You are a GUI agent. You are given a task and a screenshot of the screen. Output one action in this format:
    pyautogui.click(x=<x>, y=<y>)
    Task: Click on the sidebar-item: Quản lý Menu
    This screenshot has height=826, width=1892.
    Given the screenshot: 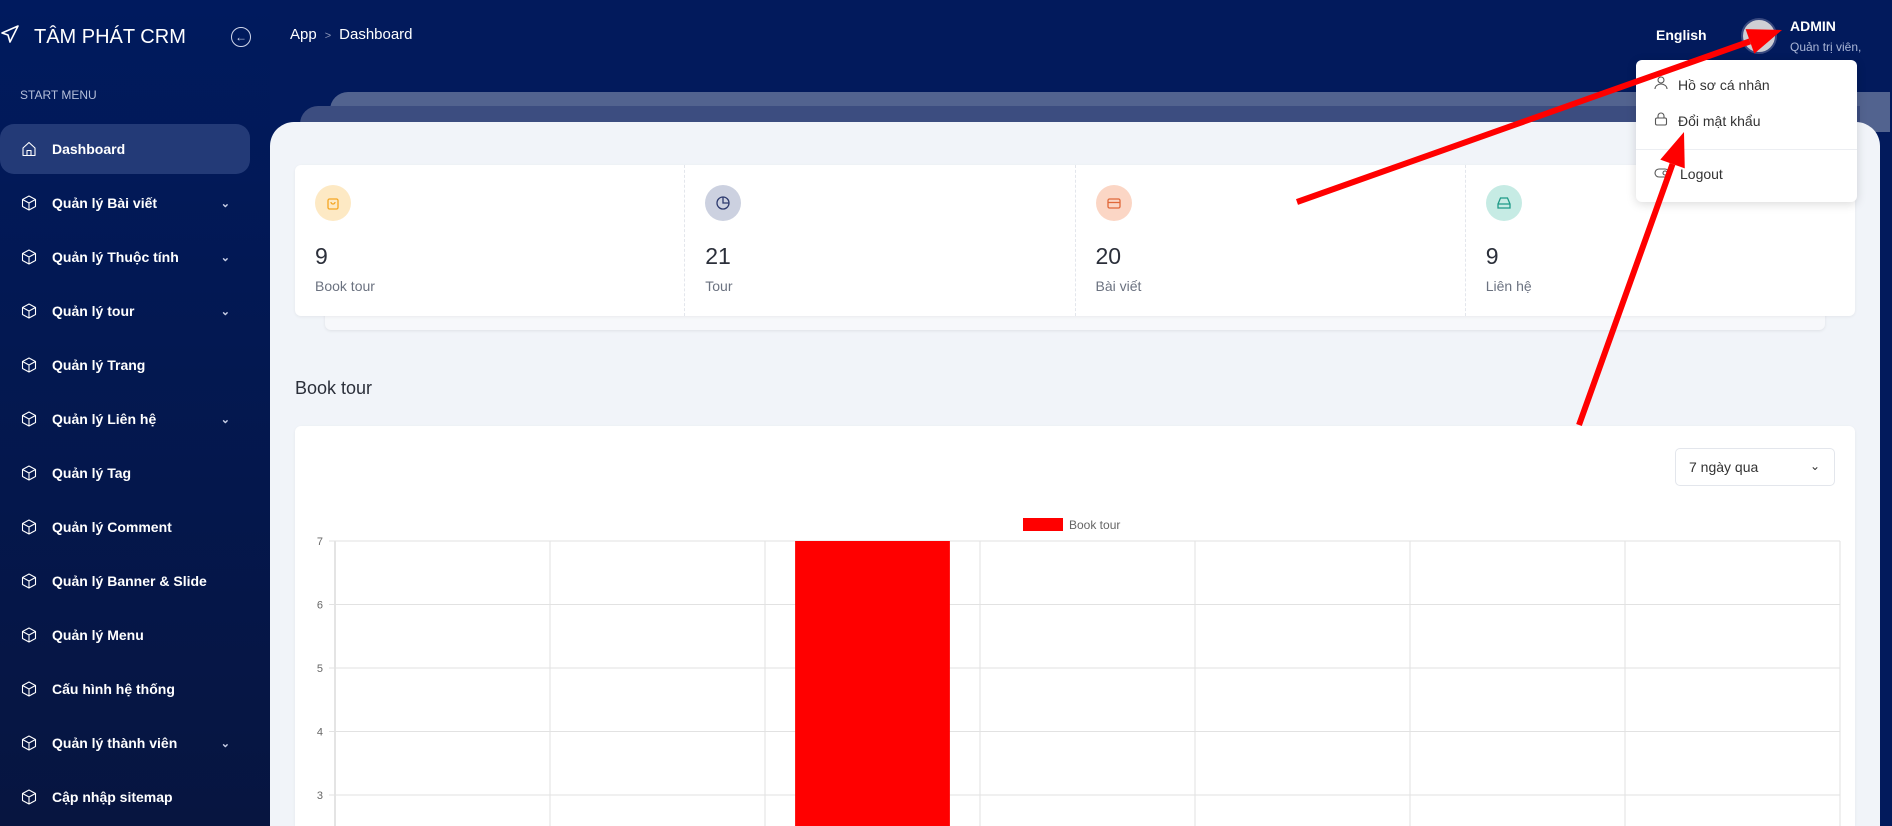 What is the action you would take?
    pyautogui.click(x=125, y=635)
    